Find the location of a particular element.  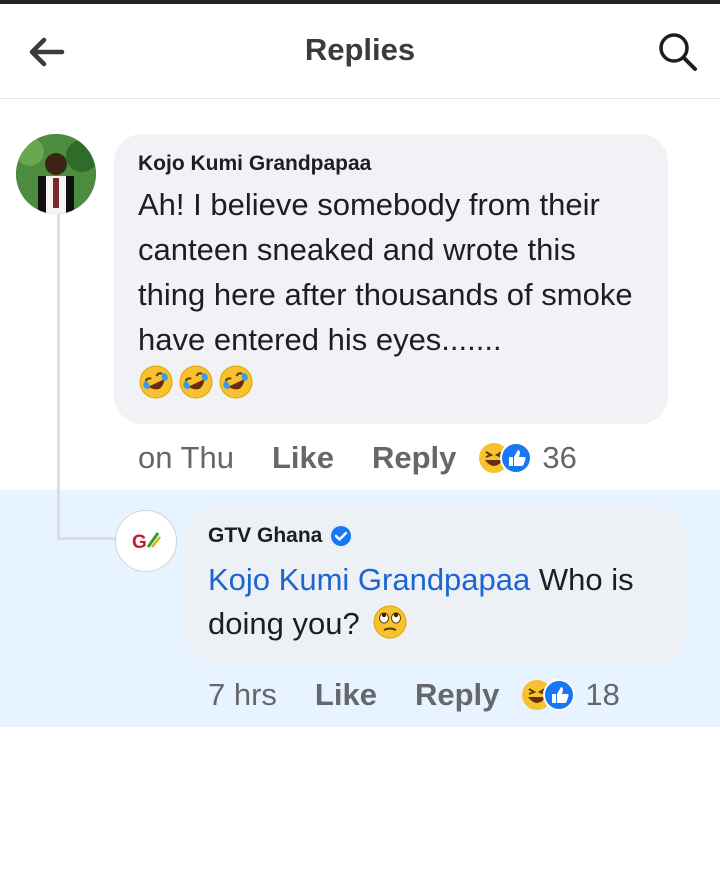

gtv-logo: G is located at coordinates (146, 542).